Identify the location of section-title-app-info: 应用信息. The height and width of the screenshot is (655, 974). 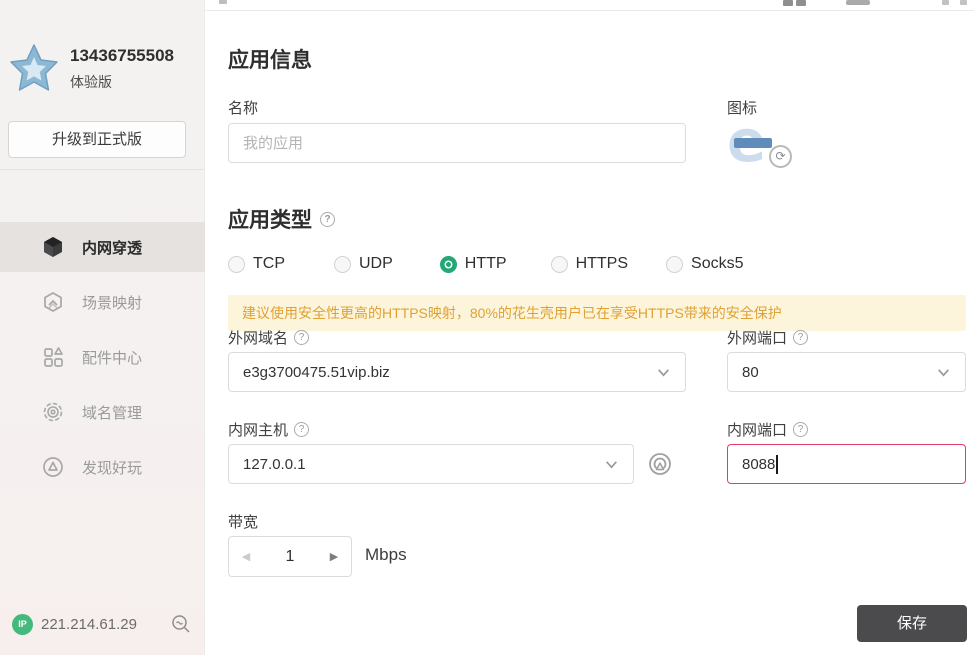
(270, 60).